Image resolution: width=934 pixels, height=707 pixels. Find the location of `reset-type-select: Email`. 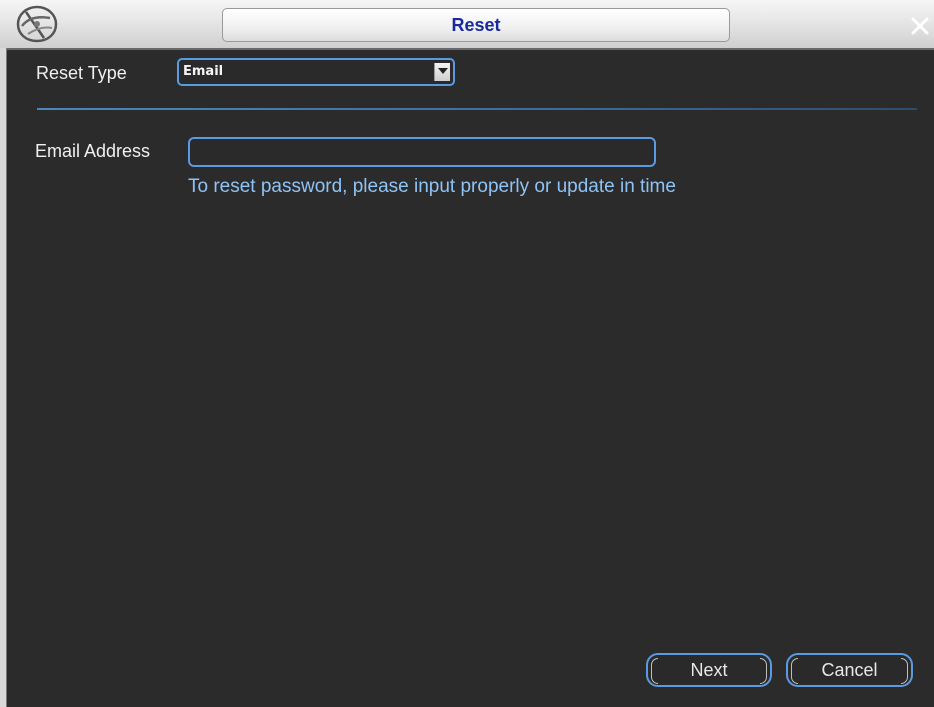

reset-type-select: Email is located at coordinates (316, 72).